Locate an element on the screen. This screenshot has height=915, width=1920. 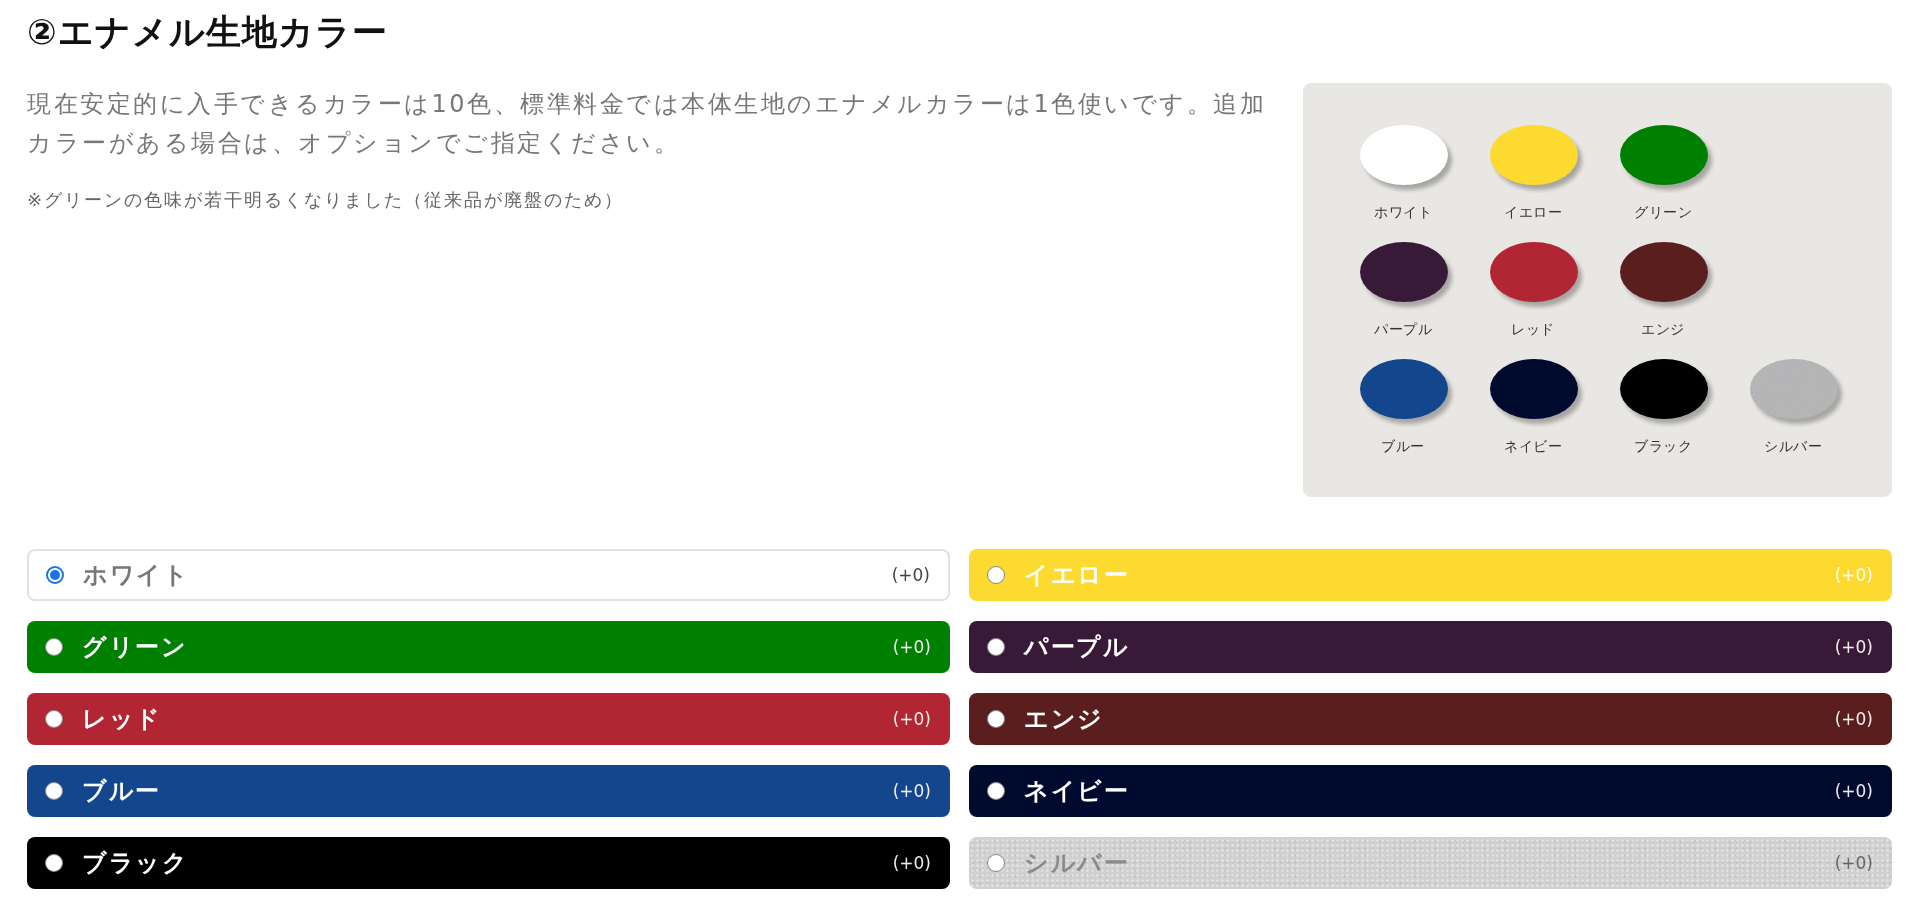
swatch-label: イエロー is located at coordinates (1533, 212).